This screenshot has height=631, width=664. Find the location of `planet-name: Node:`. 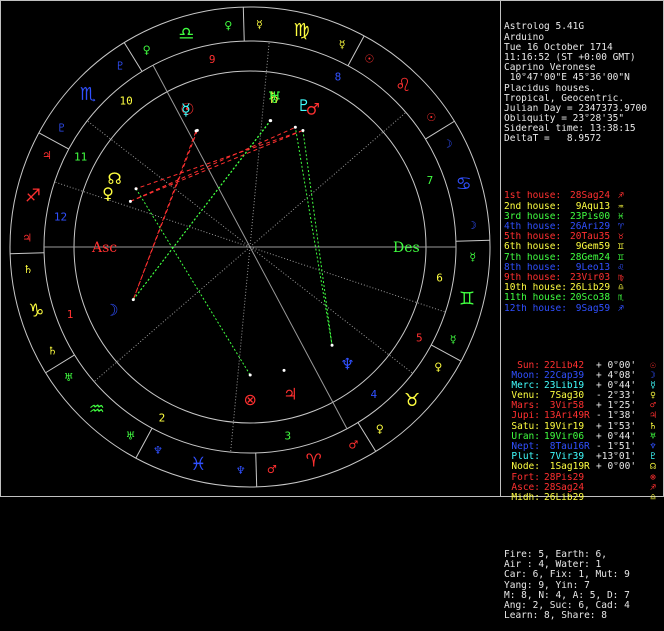

planet-name: Node: is located at coordinates (525, 467).